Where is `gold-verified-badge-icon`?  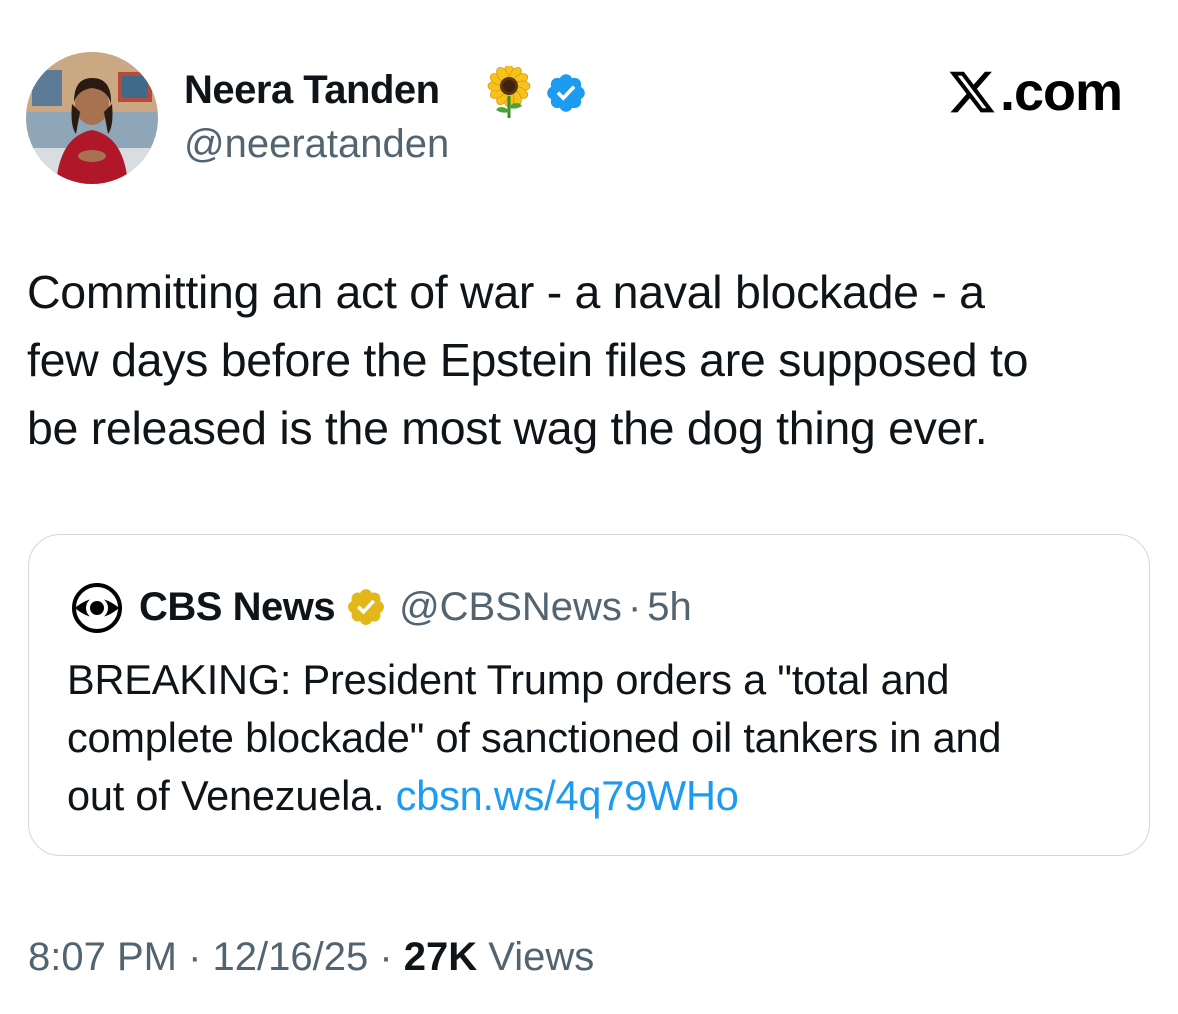 gold-verified-badge-icon is located at coordinates (366, 607).